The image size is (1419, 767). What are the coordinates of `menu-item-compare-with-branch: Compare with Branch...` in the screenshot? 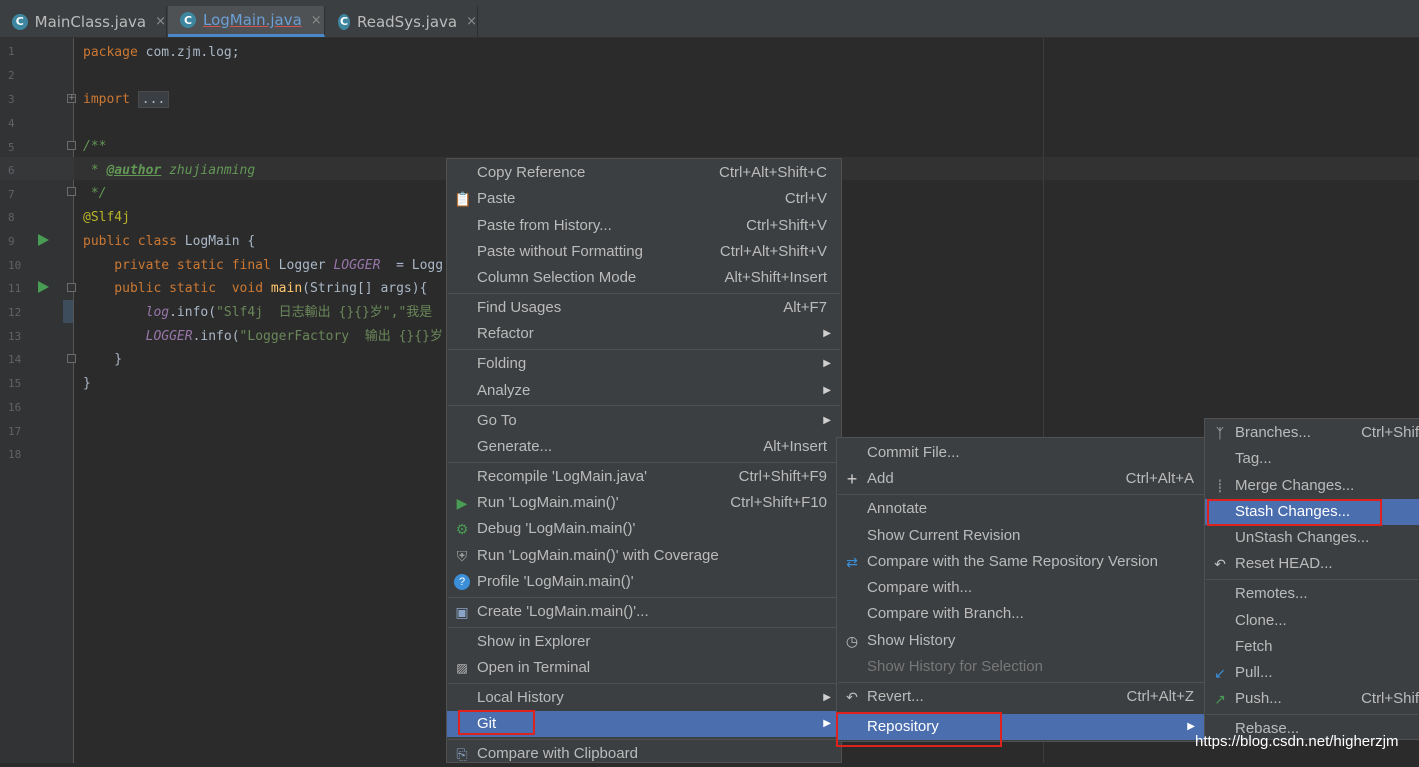 It's located at (1021, 614).